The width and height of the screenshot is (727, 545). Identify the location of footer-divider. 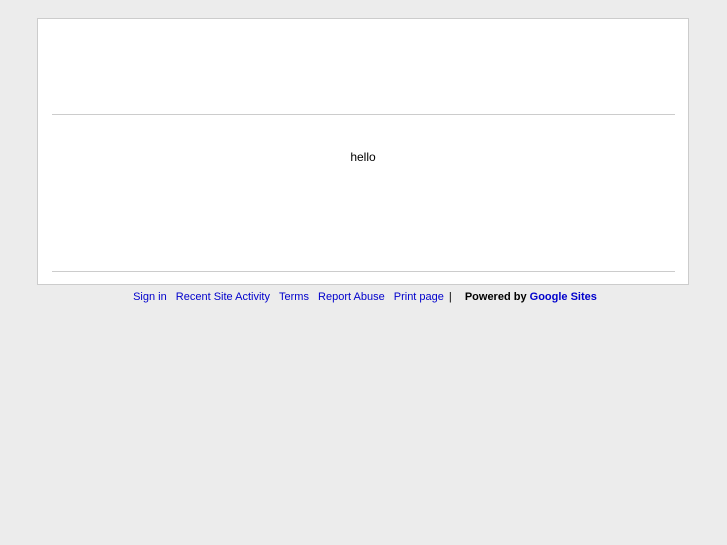
(363, 271).